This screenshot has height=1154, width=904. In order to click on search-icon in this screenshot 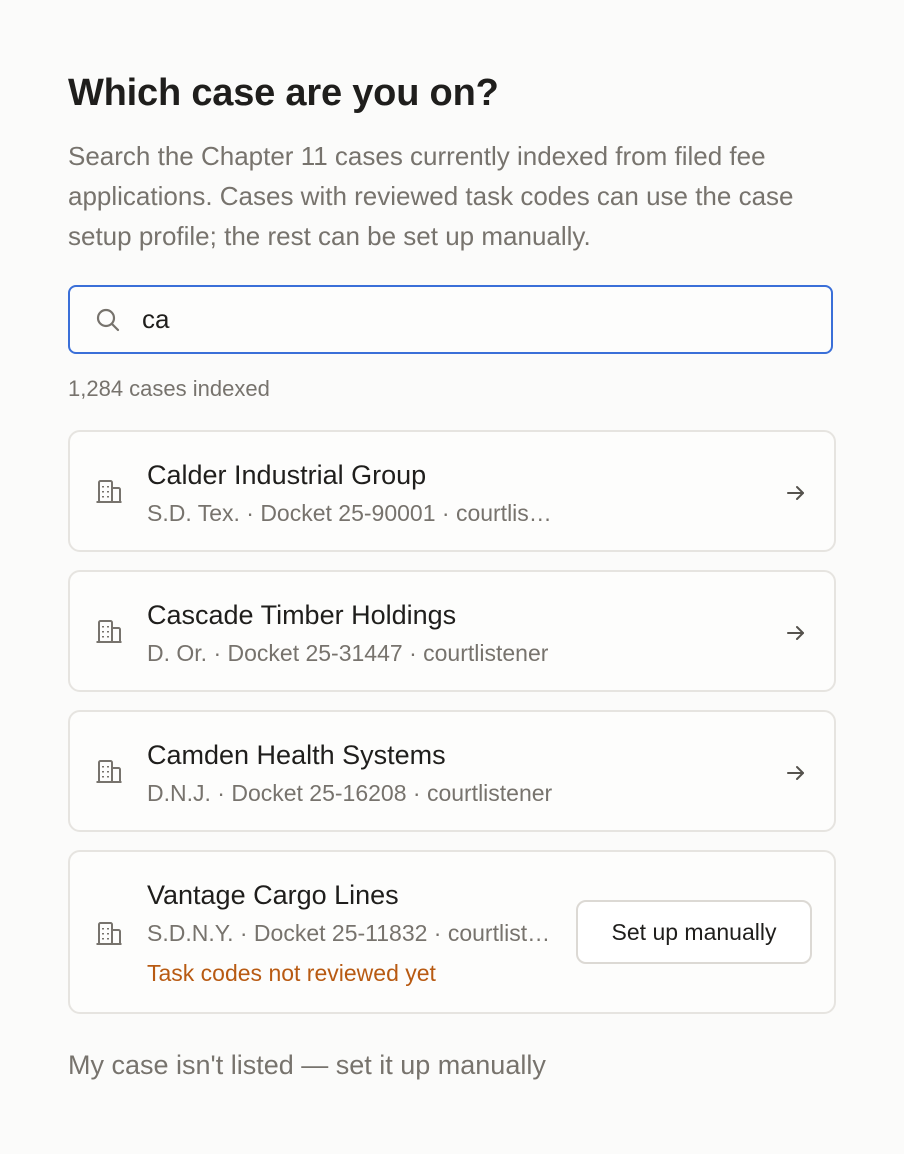, I will do `click(108, 320)`.